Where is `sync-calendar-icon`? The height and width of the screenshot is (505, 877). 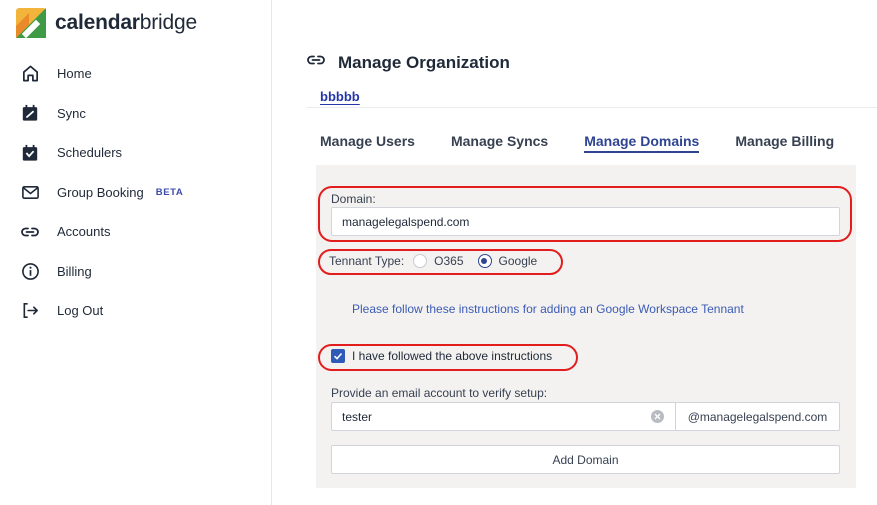 sync-calendar-icon is located at coordinates (30, 113).